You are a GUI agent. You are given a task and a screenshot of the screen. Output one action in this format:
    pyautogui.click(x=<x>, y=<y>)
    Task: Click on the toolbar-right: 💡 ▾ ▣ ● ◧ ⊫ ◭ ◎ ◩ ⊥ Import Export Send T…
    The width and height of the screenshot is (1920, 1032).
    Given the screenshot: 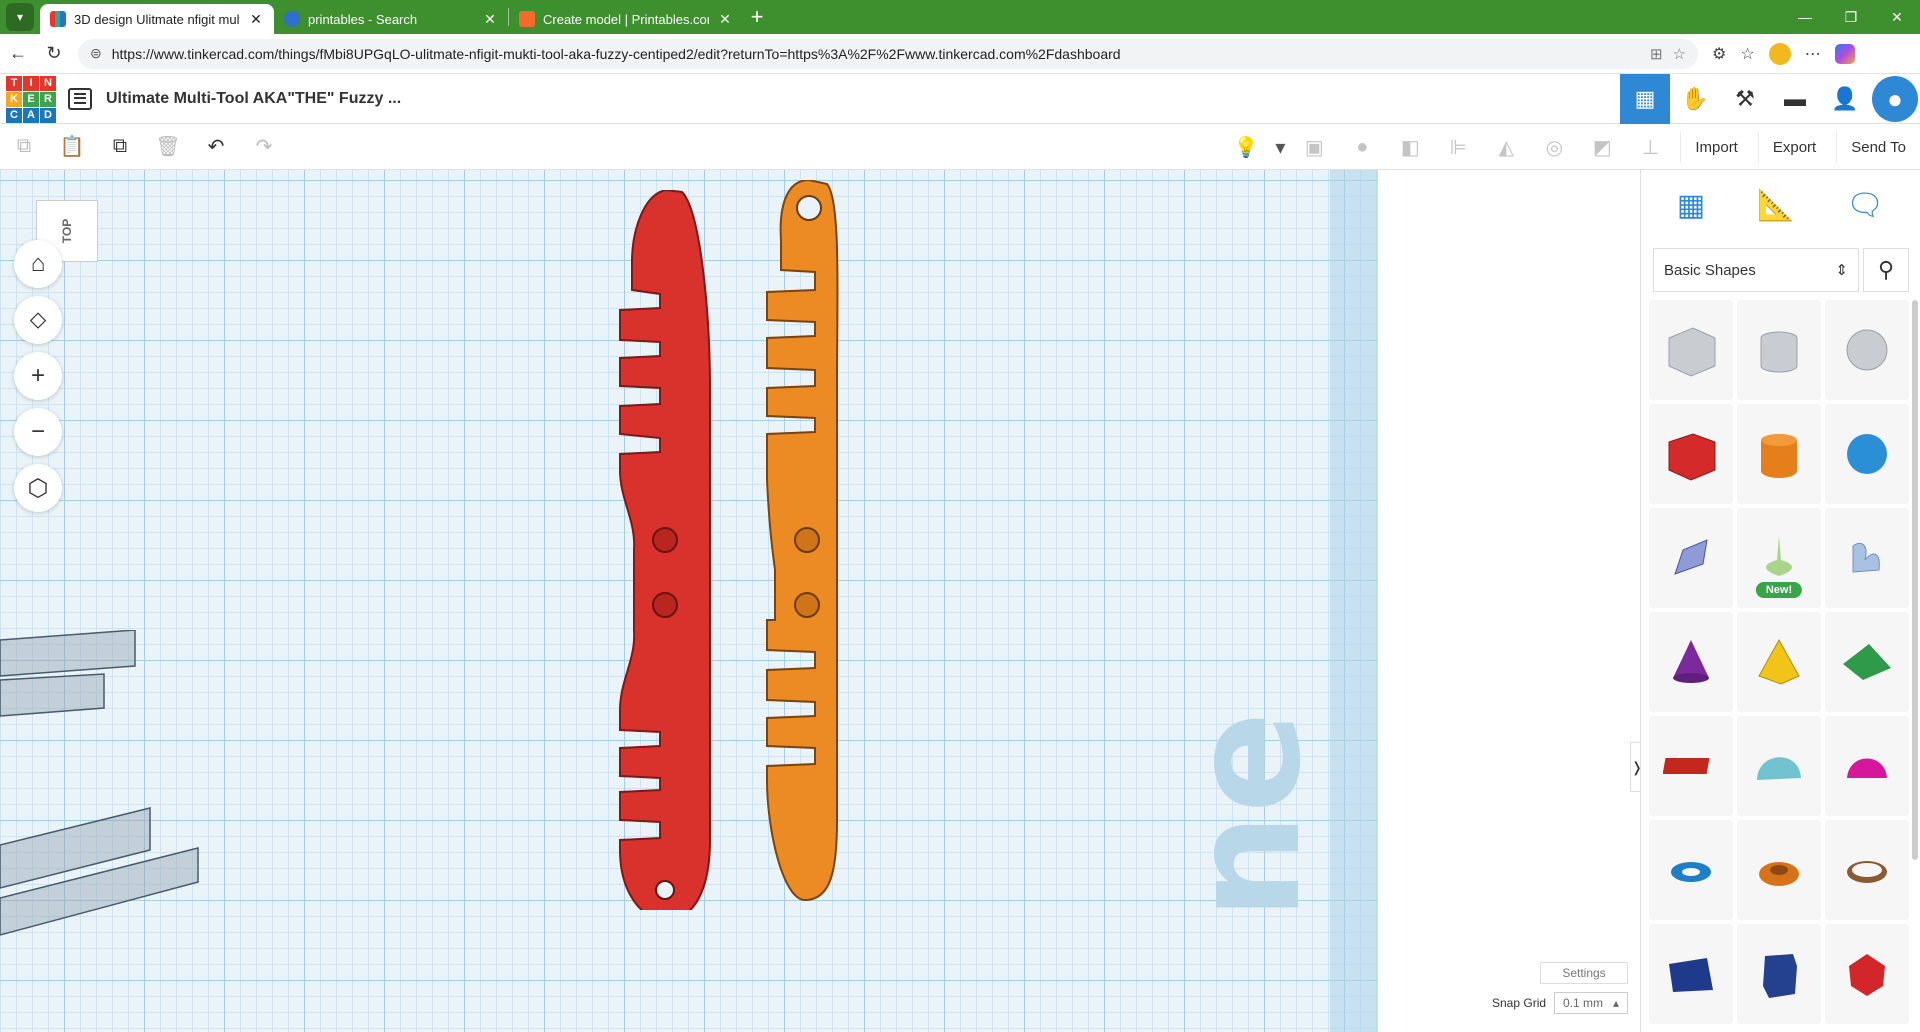 What is the action you would take?
    pyautogui.click(x=1571, y=147)
    